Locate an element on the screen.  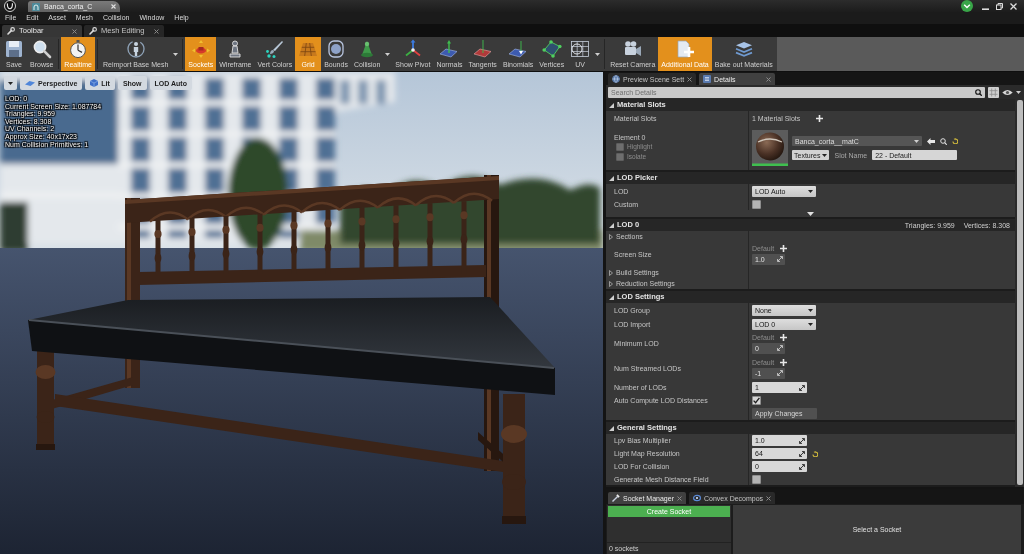
stacked-layers-icon is located at coordinates (743, 49).